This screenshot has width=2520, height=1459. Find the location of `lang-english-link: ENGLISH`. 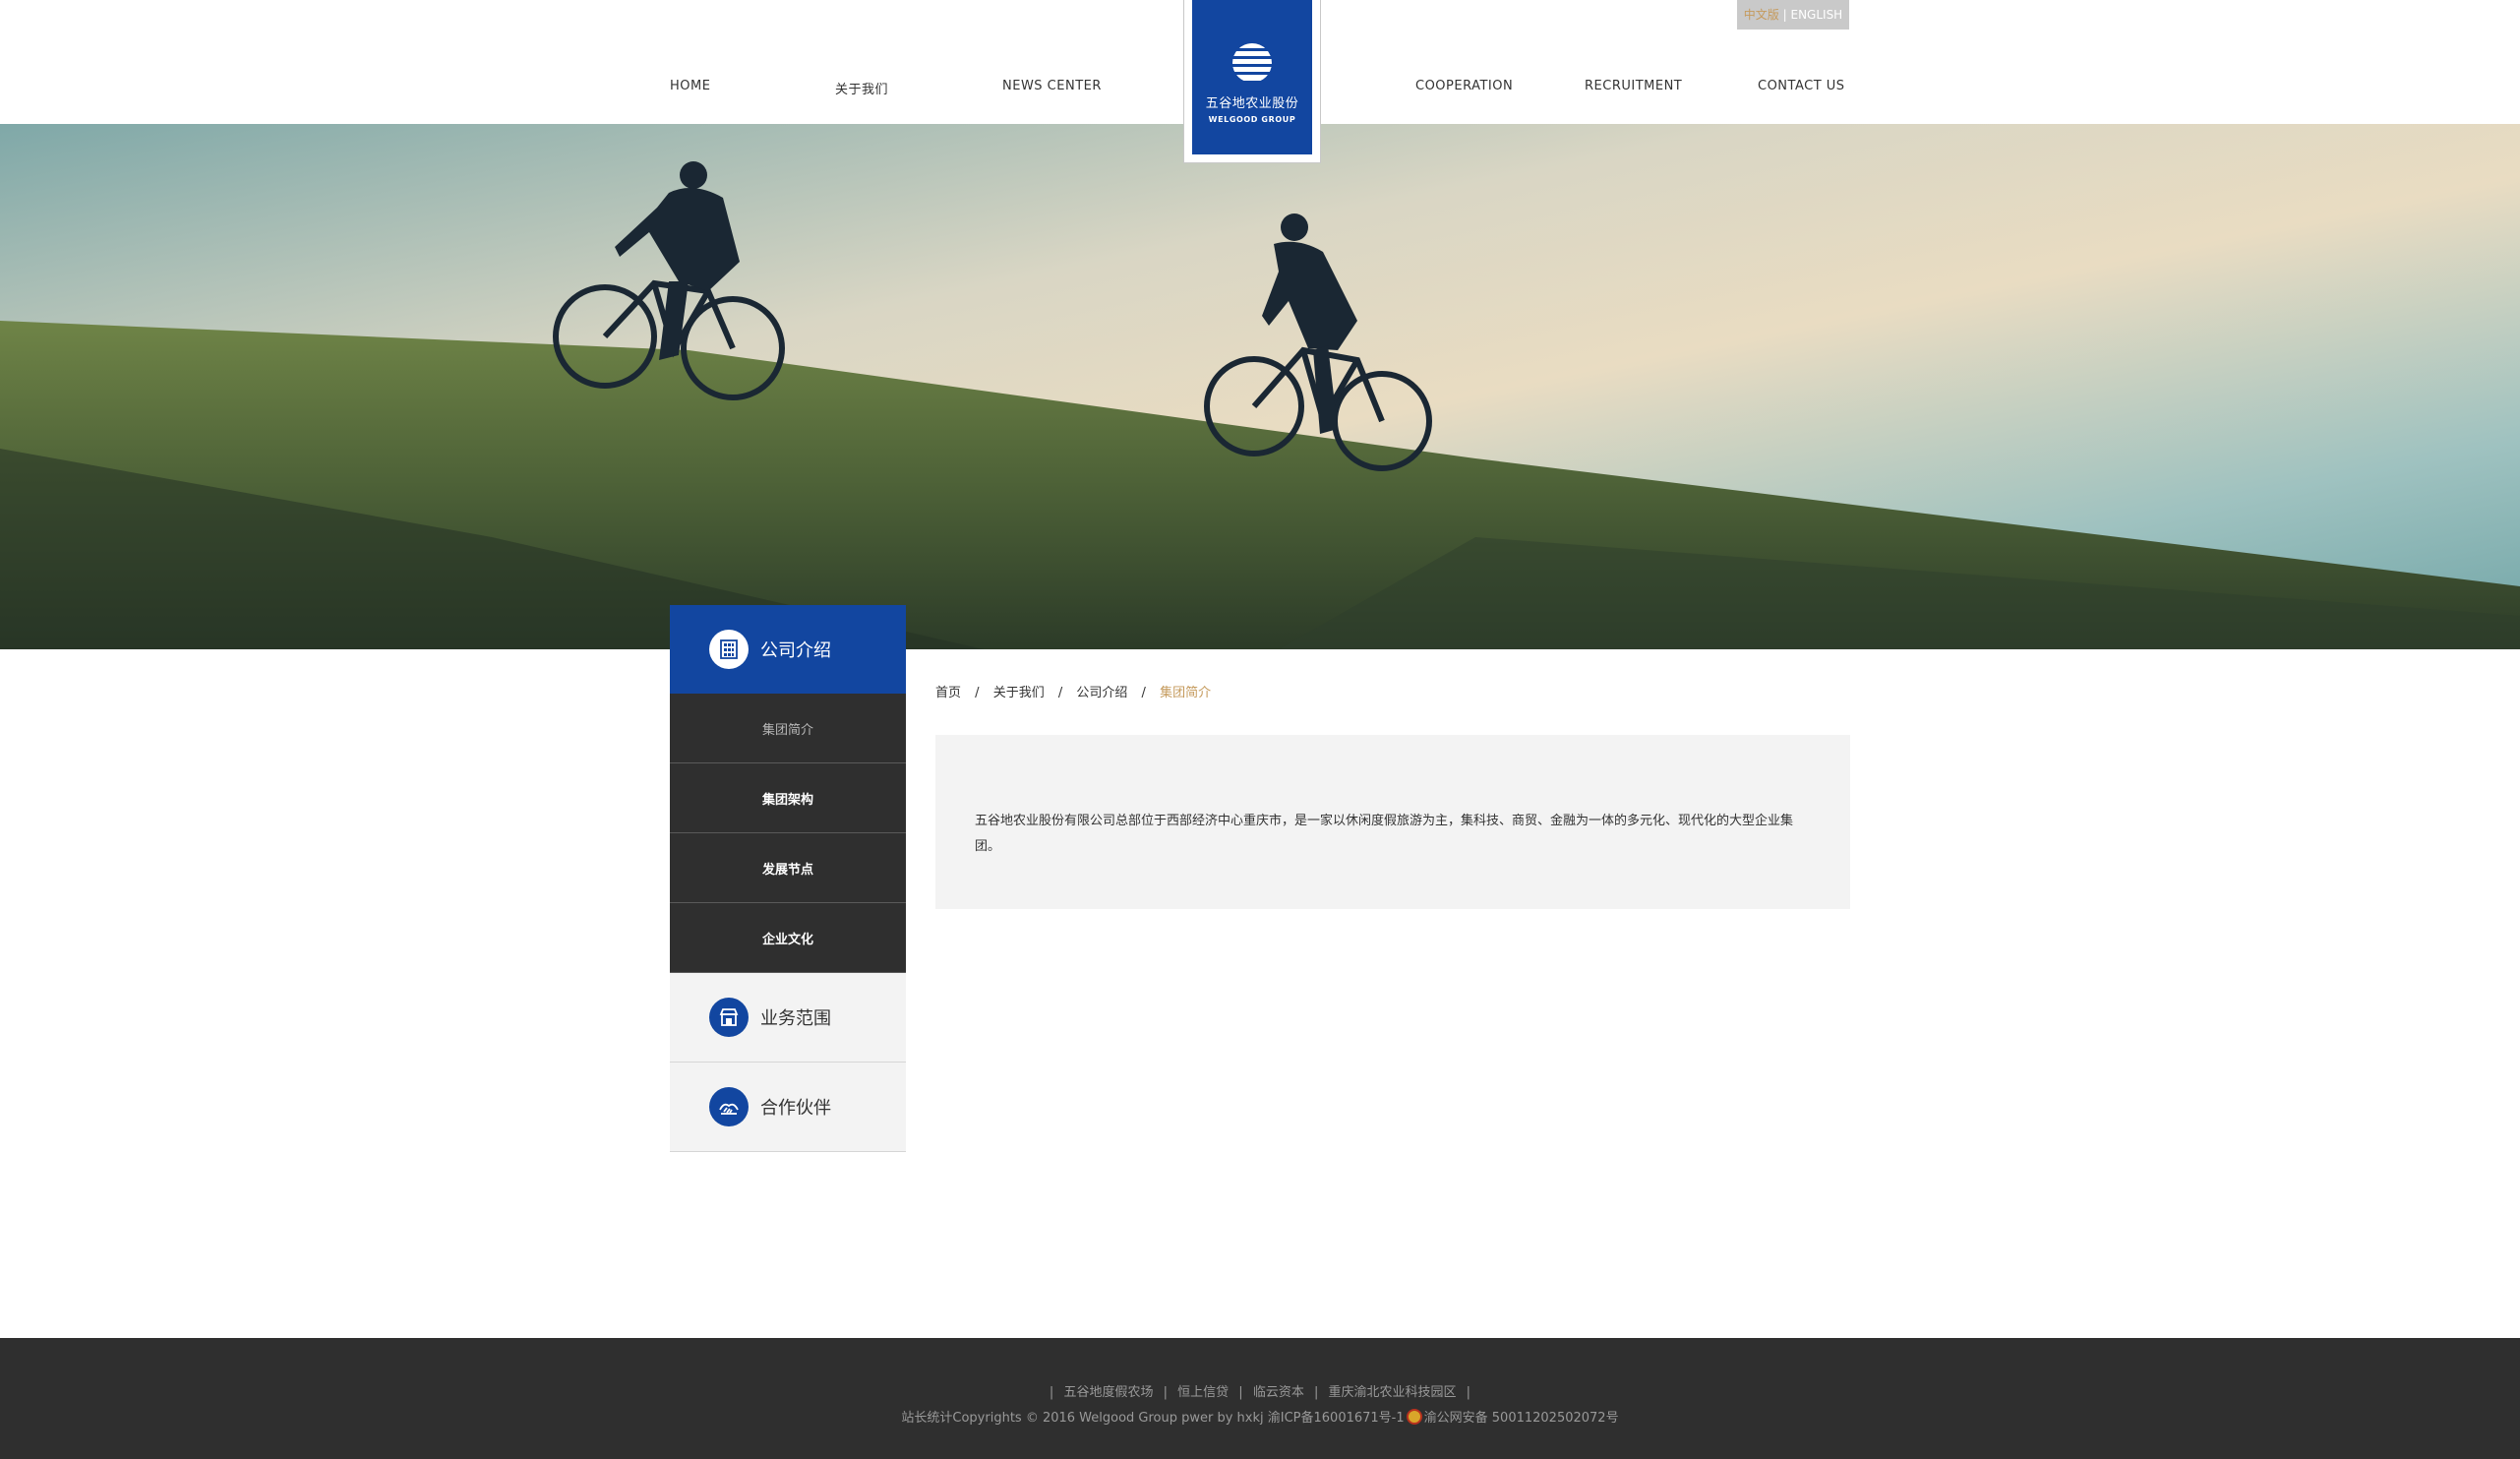

lang-english-link: ENGLISH is located at coordinates (1816, 15).